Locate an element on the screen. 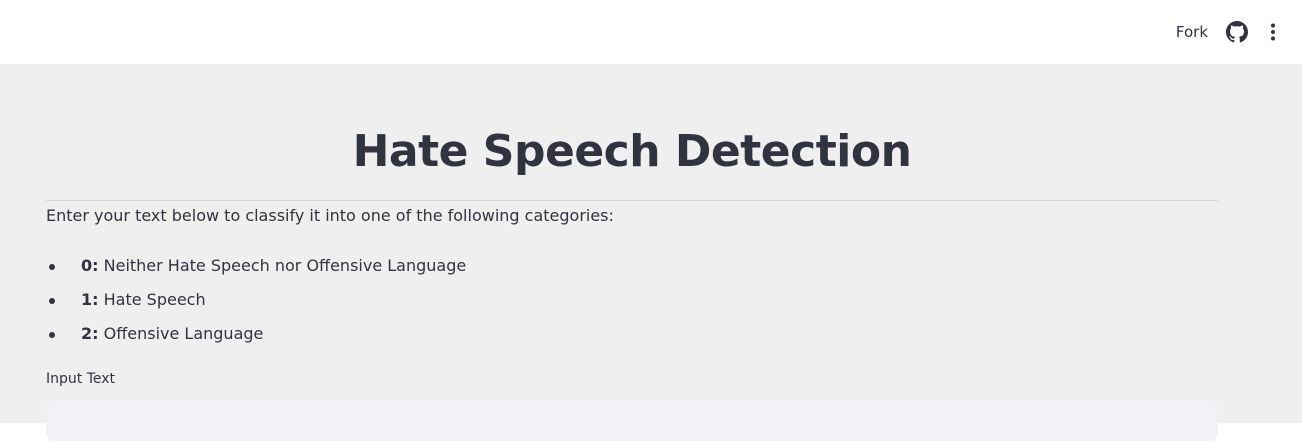 The width and height of the screenshot is (1302, 441). kebab-menu-icon is located at coordinates (1273, 32).